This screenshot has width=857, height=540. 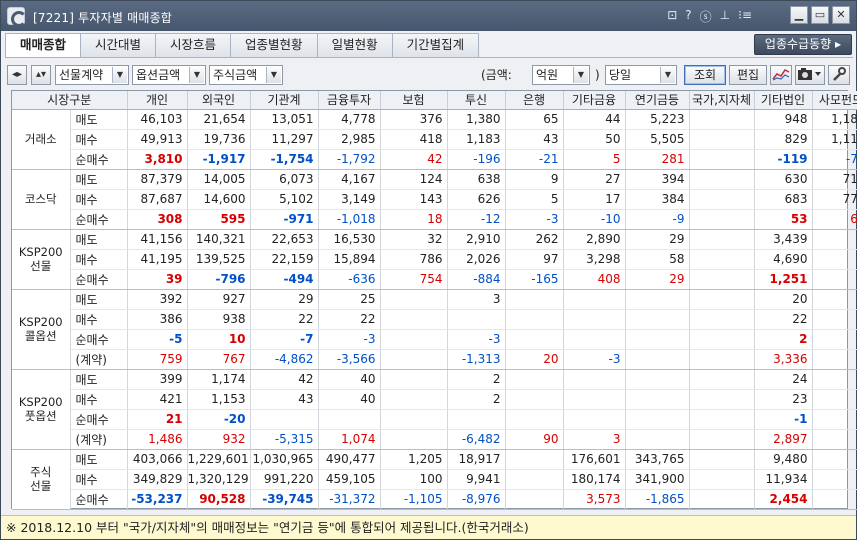 I want to click on title-bar: [7221] 투자자별 매매종합 ⊡ ? ⓢ ⊥ ⁝≡ ▁ ▭ ✕, so click(x=428, y=16).